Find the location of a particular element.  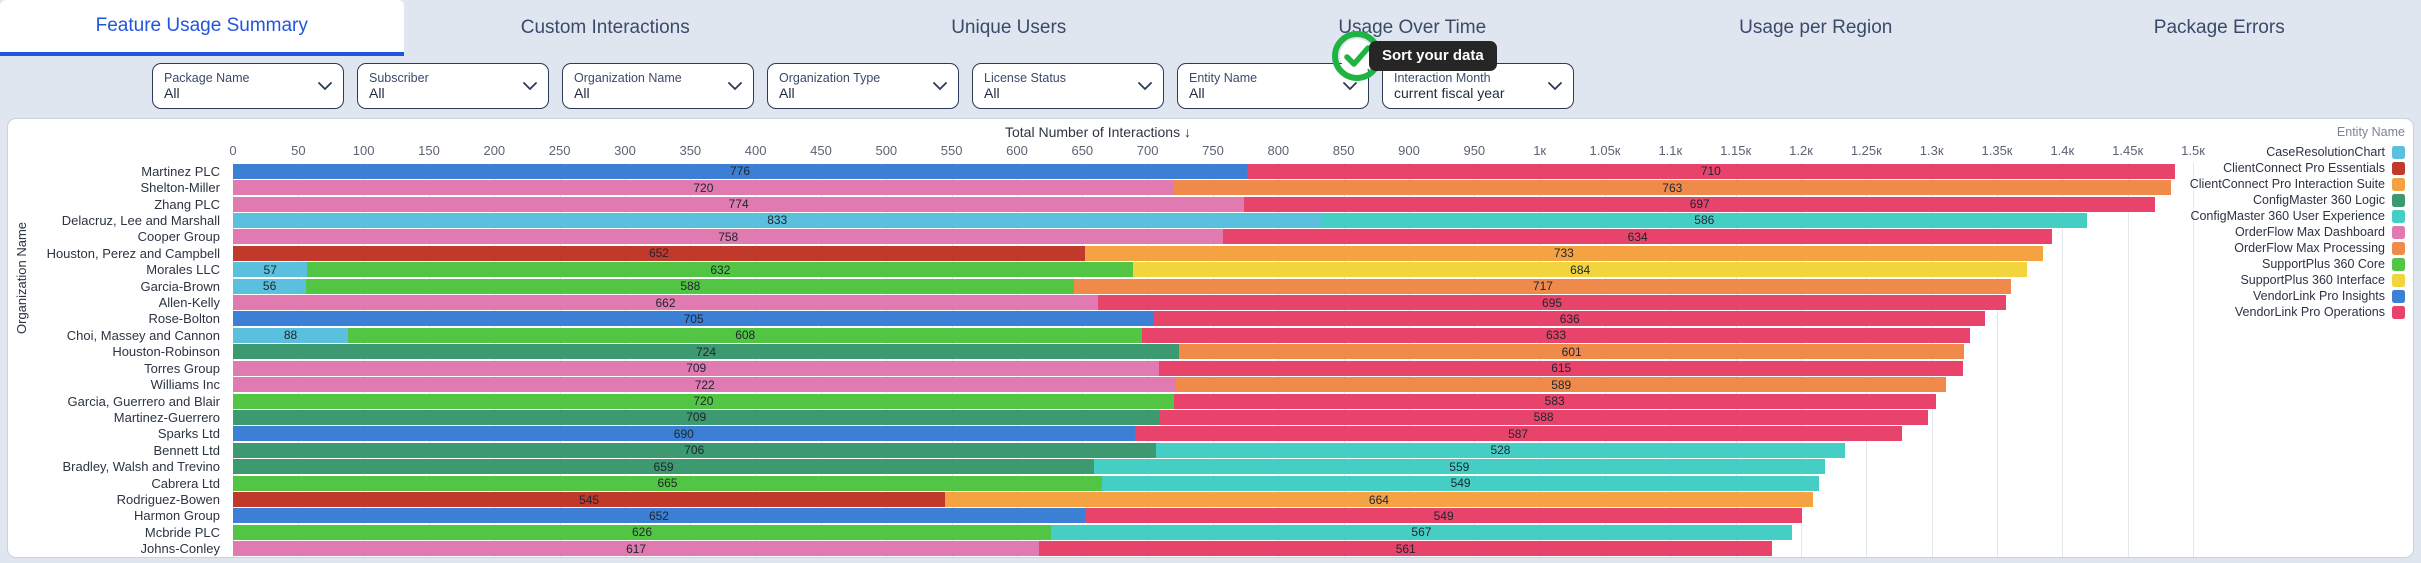

bar-row: 545 664 is located at coordinates (1023, 500).